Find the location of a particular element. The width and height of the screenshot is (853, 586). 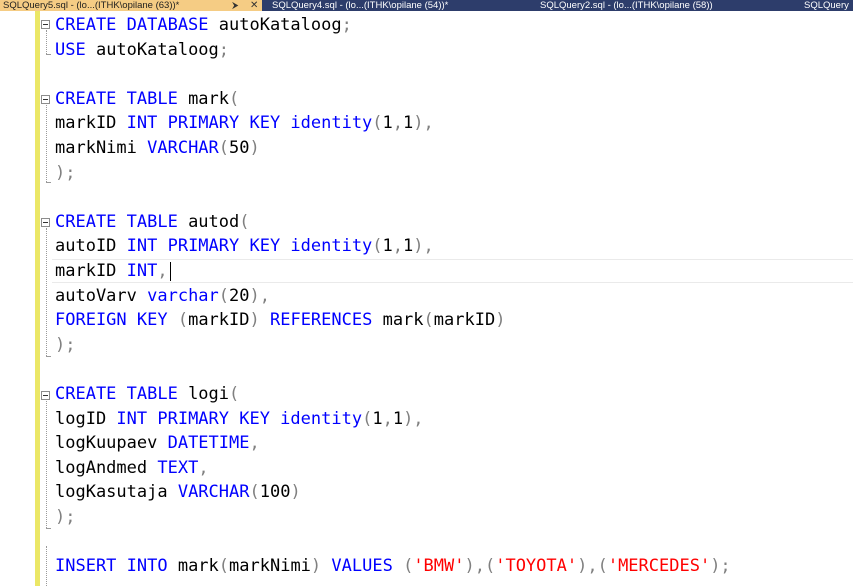

close-icon: ✕ is located at coordinates (254, 5).